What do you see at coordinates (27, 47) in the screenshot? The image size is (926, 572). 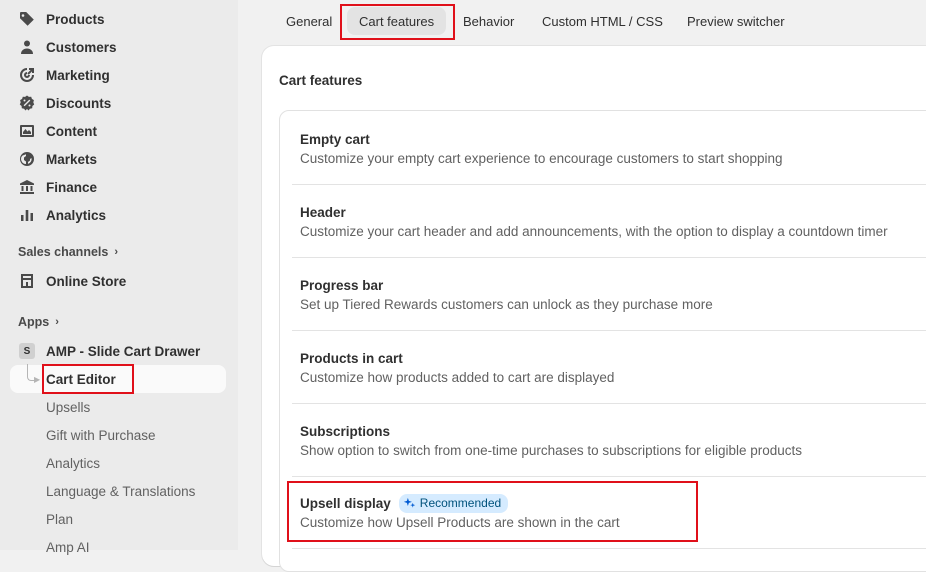 I see `person-icon` at bounding box center [27, 47].